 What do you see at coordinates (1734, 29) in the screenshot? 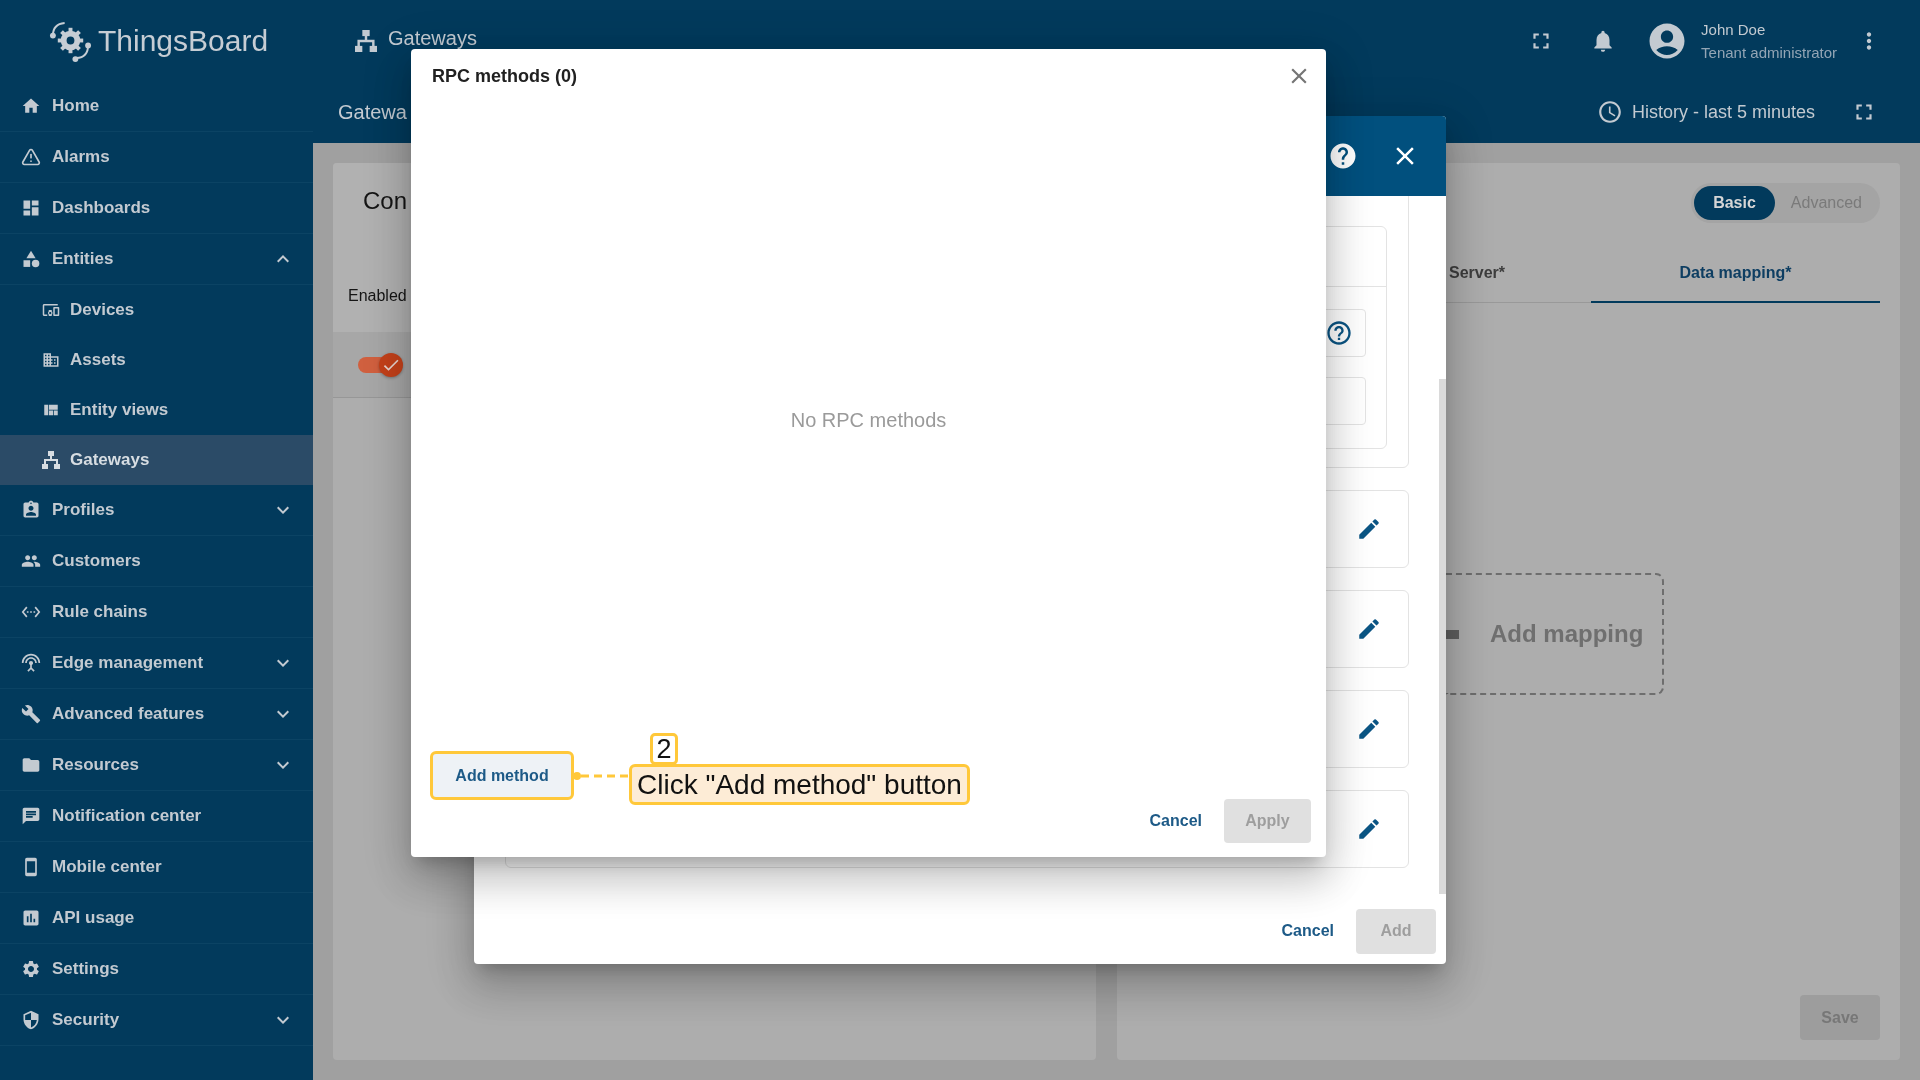
I see `user-name: John Doe` at bounding box center [1734, 29].